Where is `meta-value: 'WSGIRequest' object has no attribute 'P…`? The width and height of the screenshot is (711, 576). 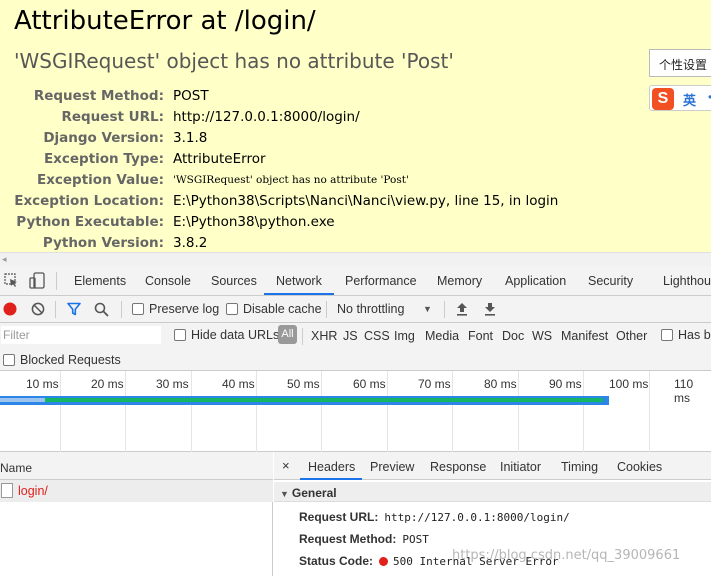 meta-value: 'WSGIRequest' object has no attribute 'P… is located at coordinates (291, 179).